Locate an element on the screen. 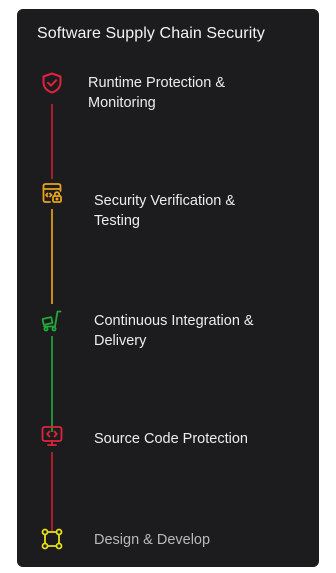  panel-title: Software Supply Chain Security is located at coordinates (151, 33).